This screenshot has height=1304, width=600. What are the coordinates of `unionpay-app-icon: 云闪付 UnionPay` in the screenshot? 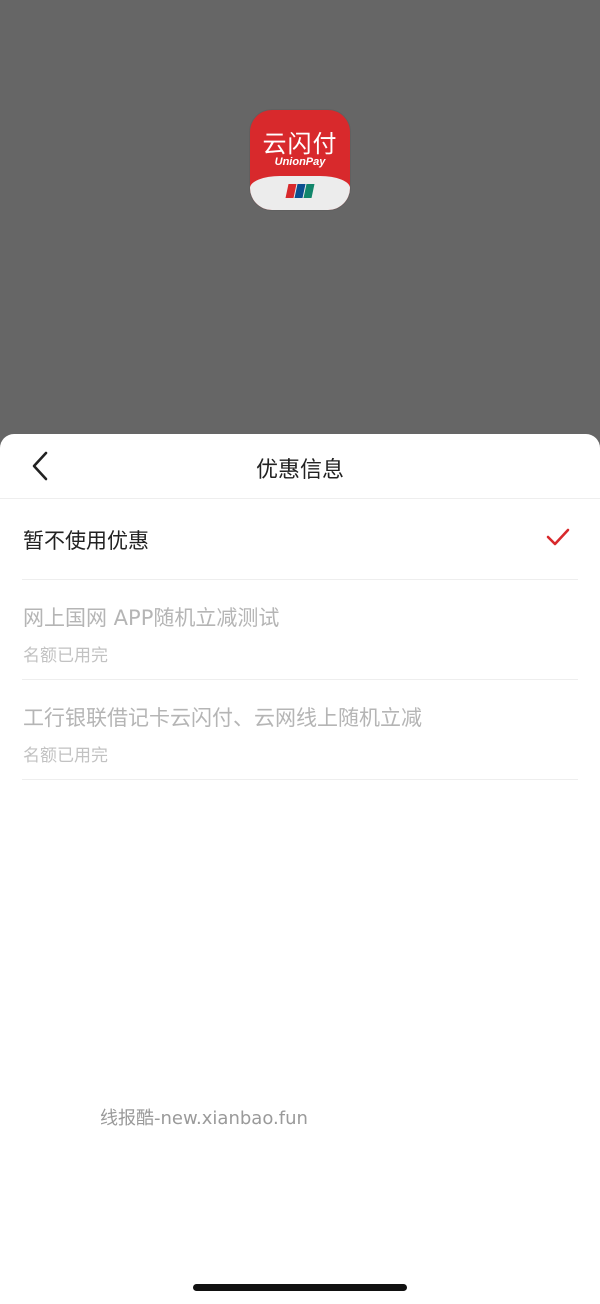 It's located at (300, 160).